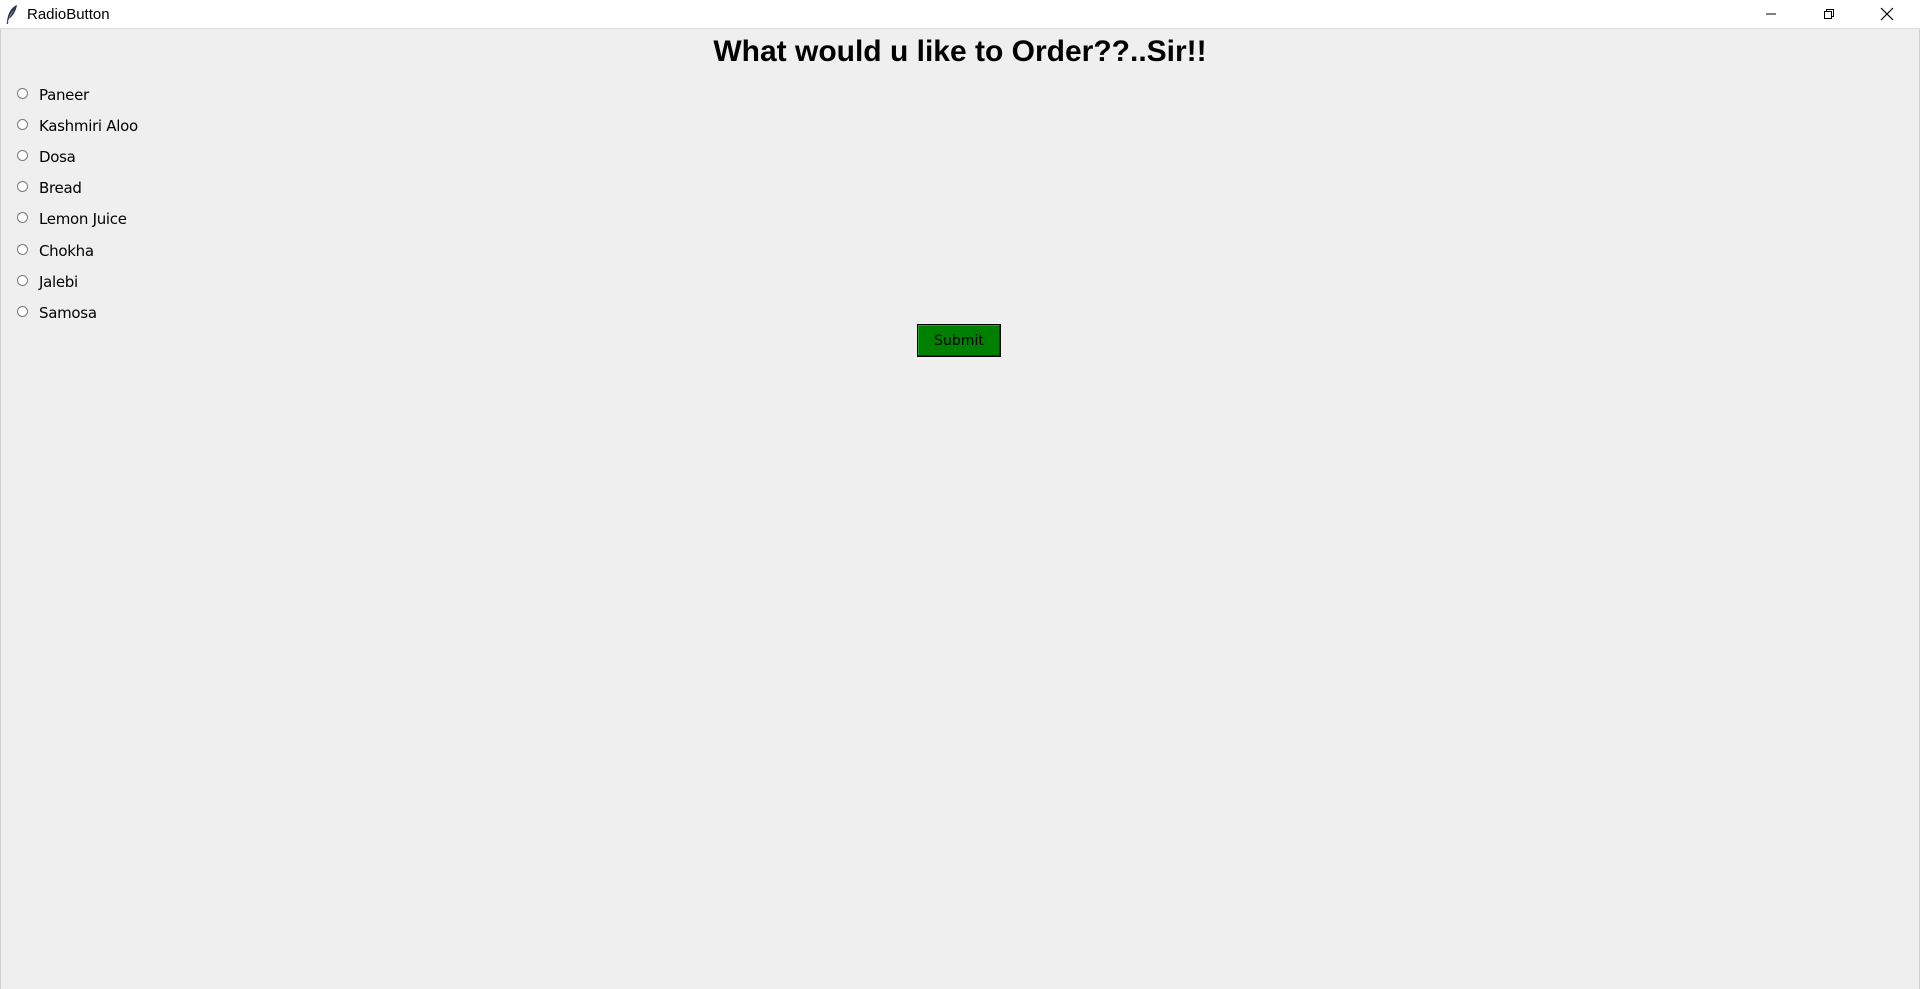  I want to click on close-icon, so click(1887, 14).